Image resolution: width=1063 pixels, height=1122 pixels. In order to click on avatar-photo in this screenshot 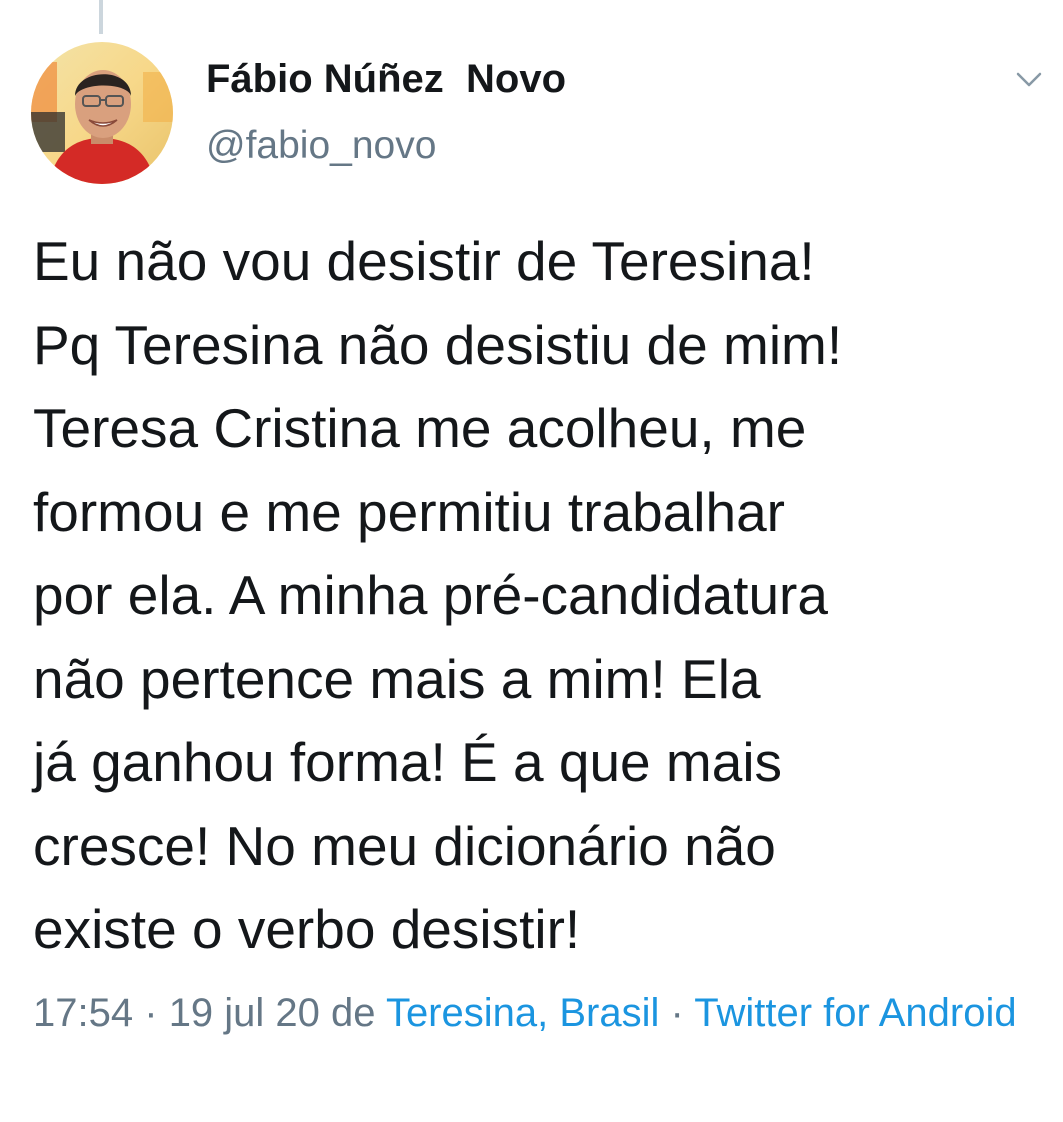, I will do `click(102, 113)`.